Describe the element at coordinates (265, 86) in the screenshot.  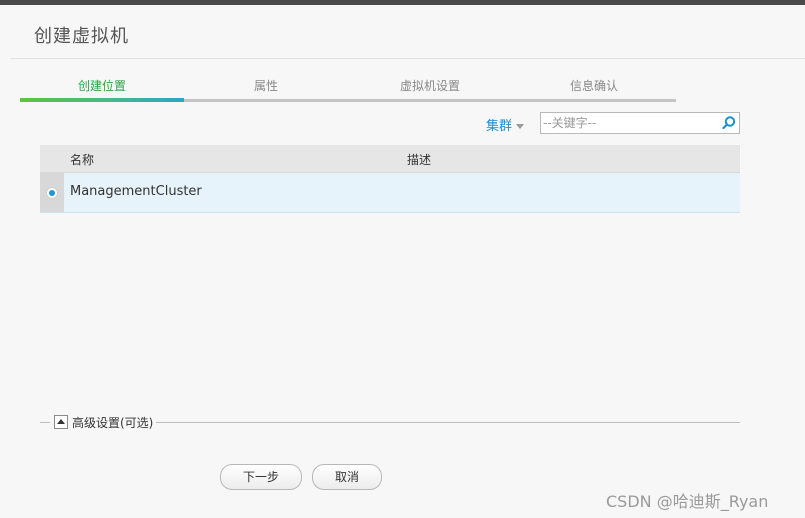
I see `step-label: 属性` at that location.